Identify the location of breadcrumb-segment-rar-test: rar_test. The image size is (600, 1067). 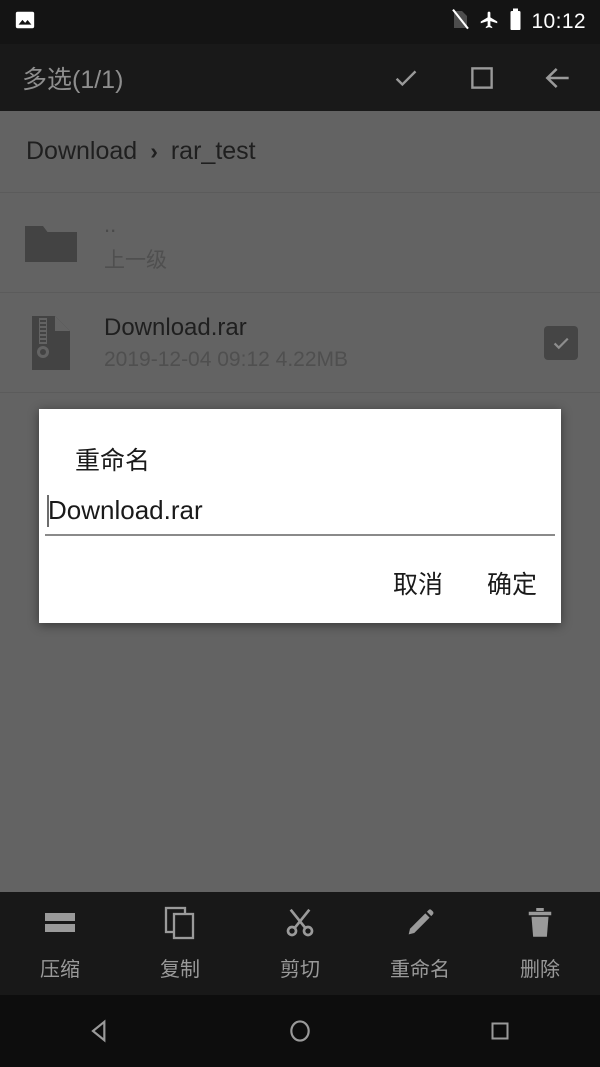
(213, 151).